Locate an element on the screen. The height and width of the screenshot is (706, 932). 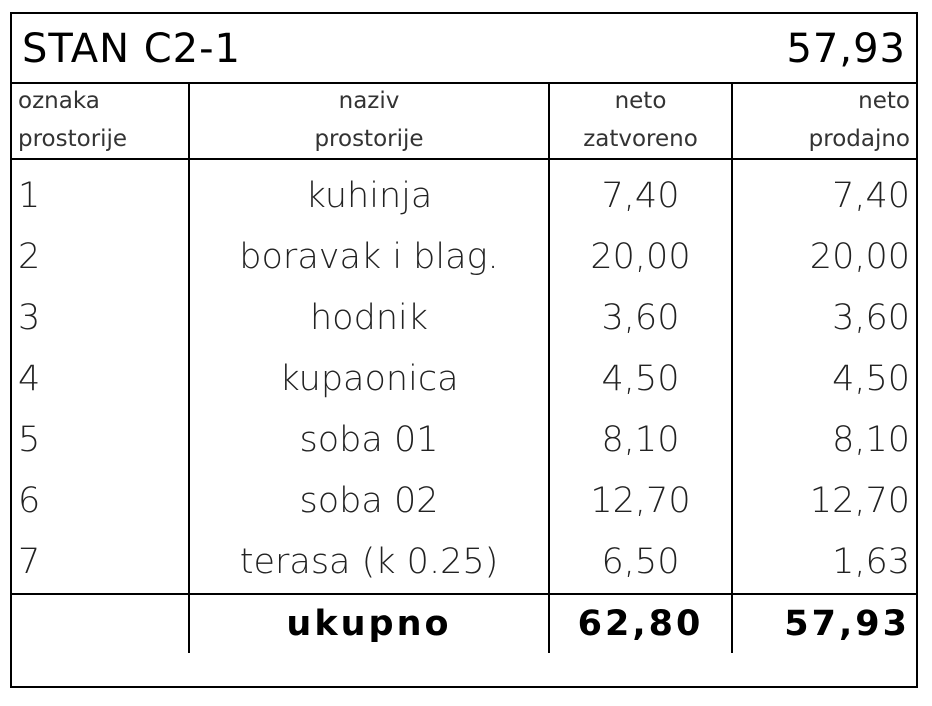
column-header-room-name: naziv prostorije is located at coordinates (368, 121).